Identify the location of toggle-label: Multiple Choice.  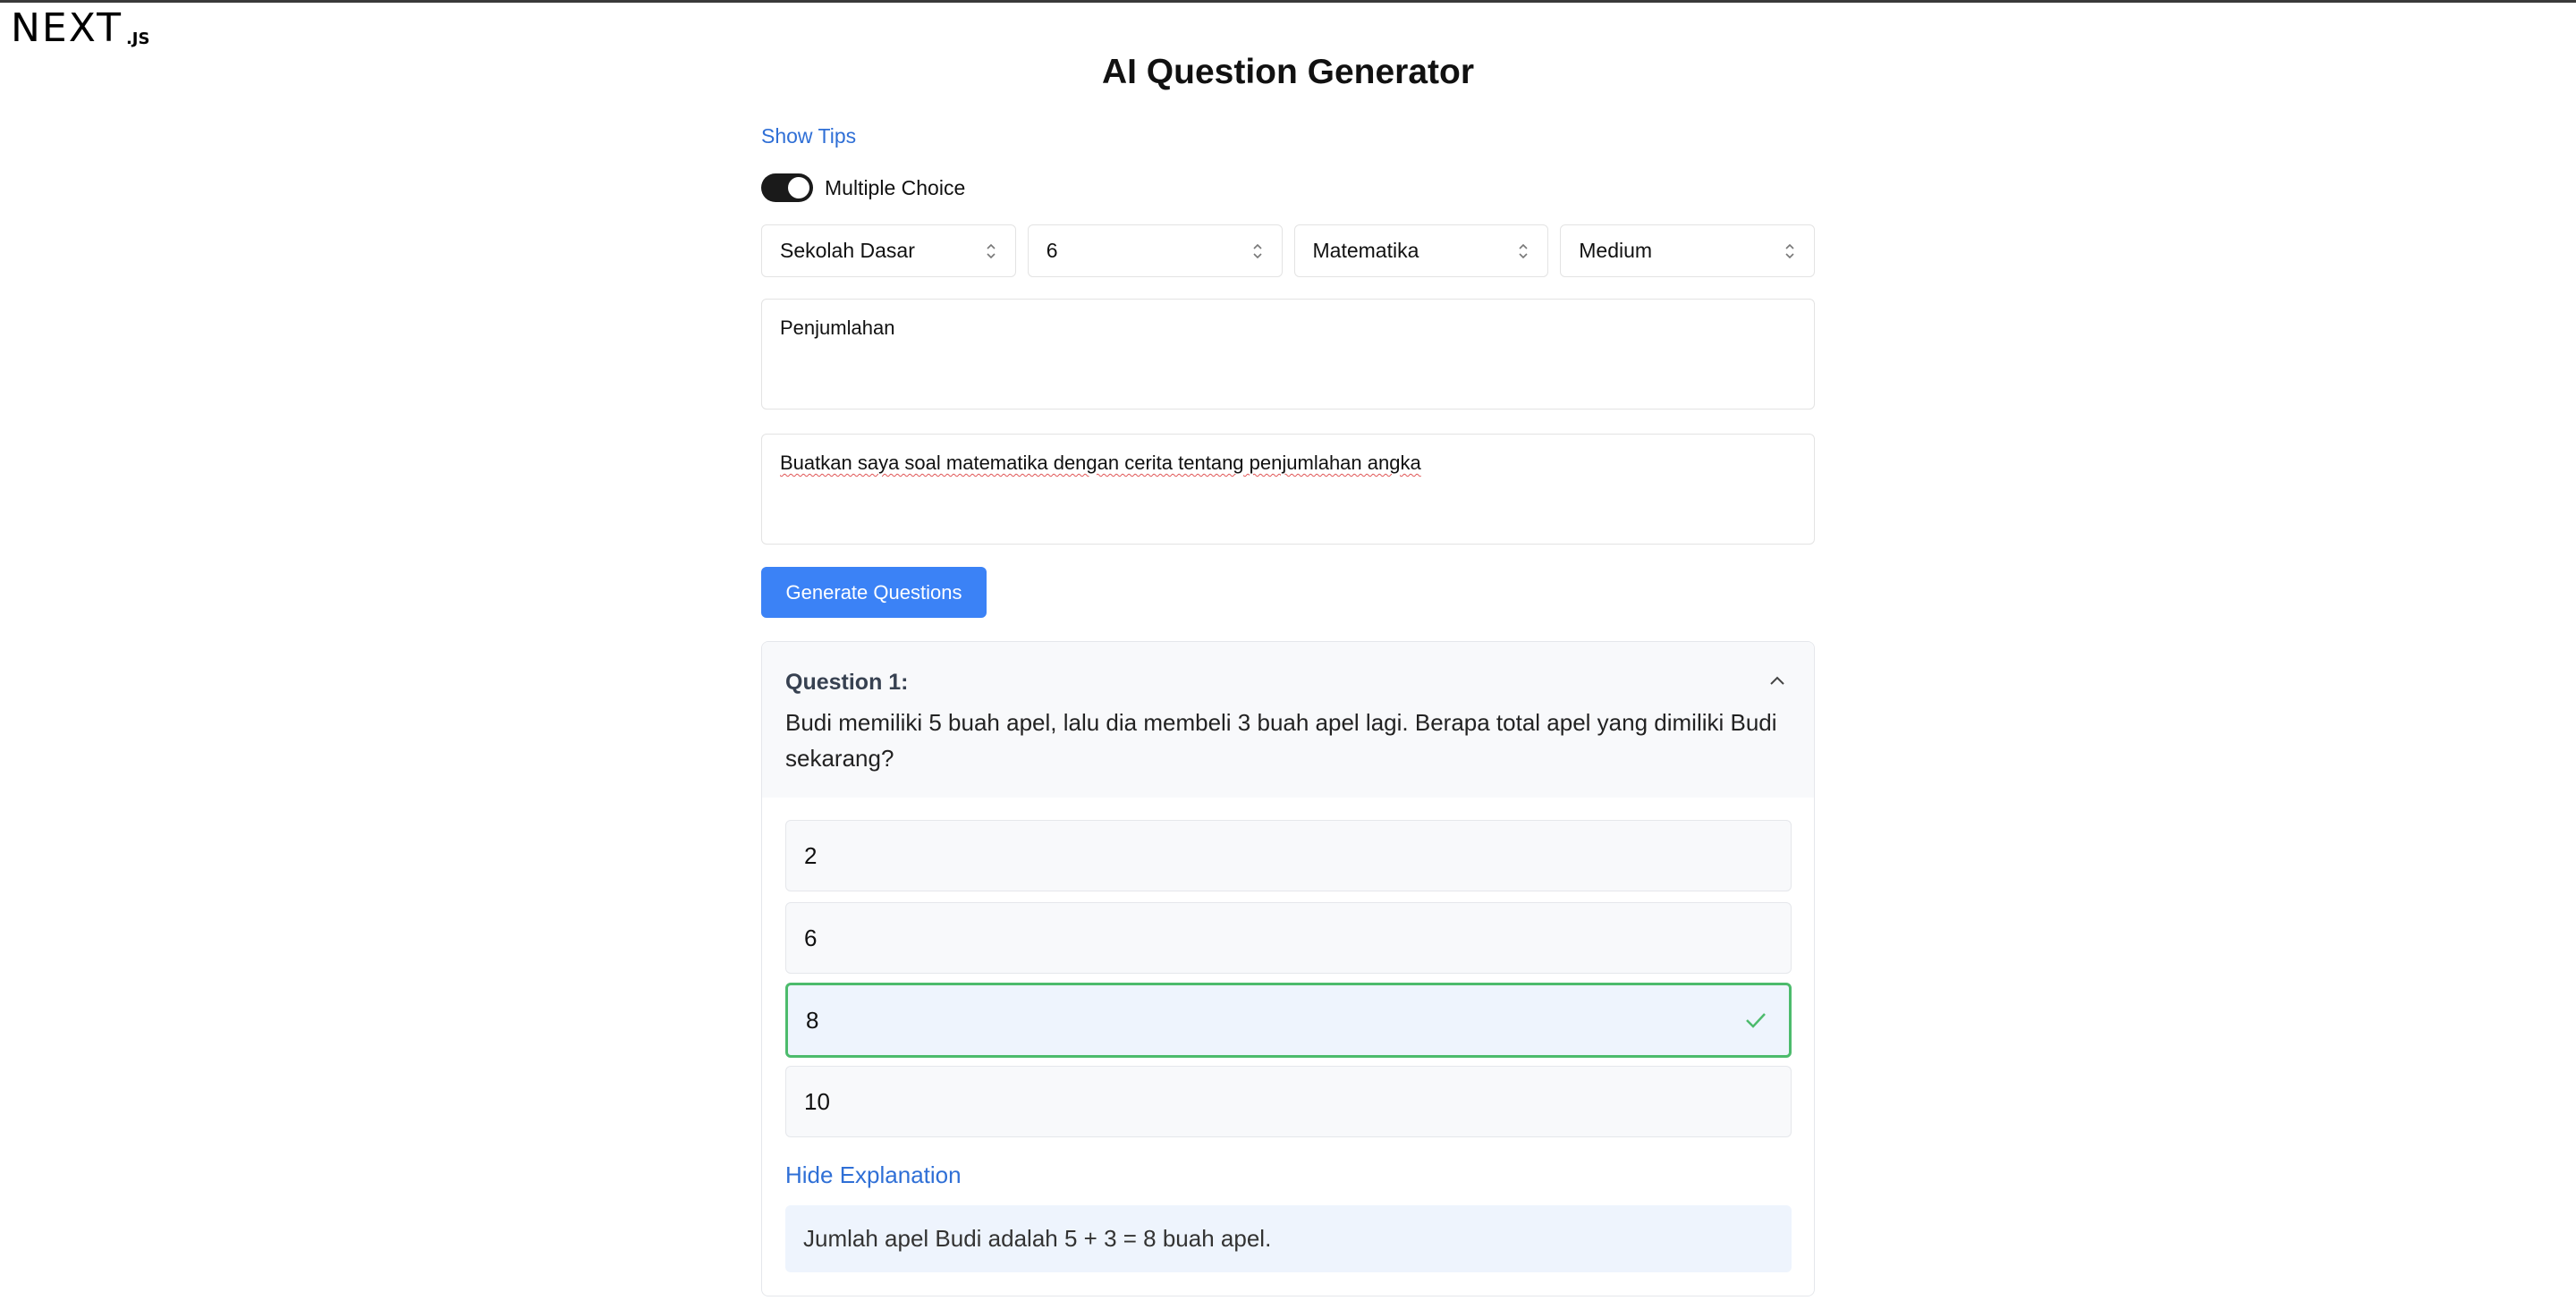
(895, 187).